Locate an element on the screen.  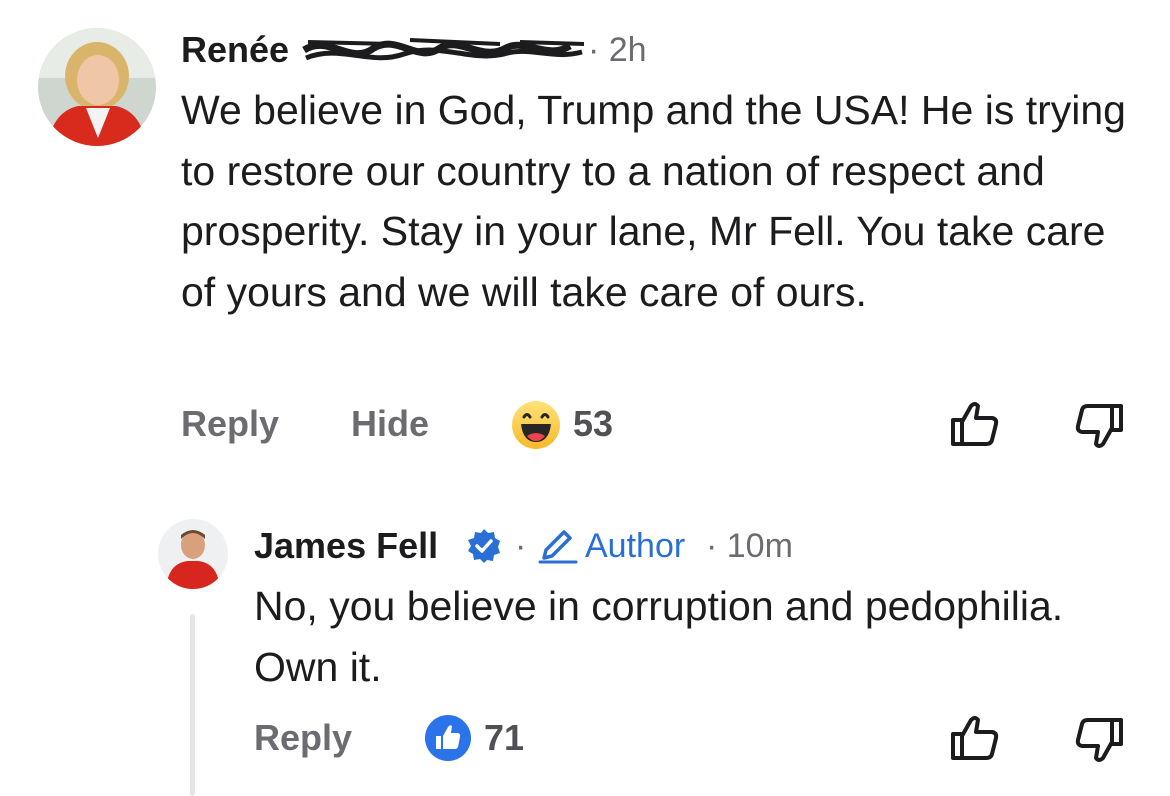
haha-reaction-icon is located at coordinates (536, 427).